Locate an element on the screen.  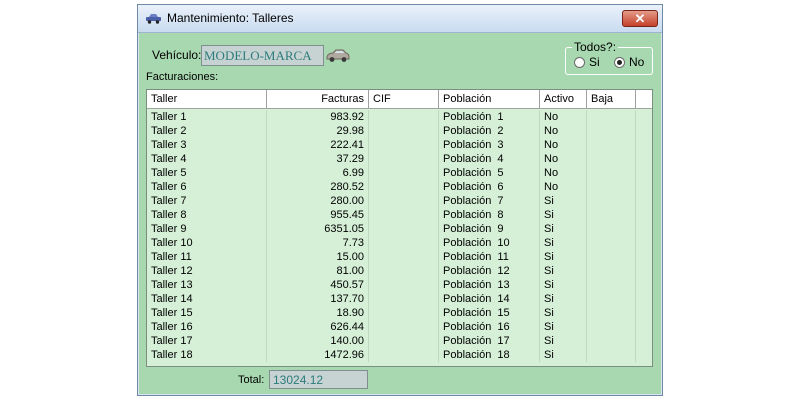
cell-taller: Taller 3 is located at coordinates (207, 145).